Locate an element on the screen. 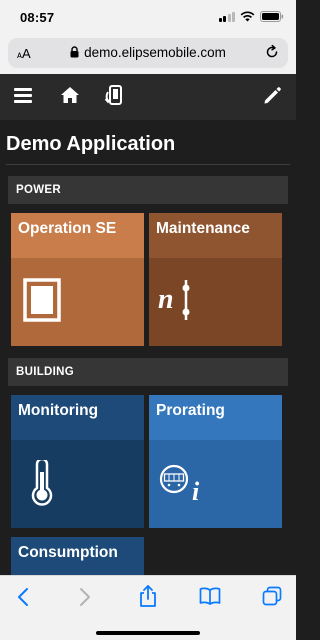  tile-label: Prorating is located at coordinates (190, 410).